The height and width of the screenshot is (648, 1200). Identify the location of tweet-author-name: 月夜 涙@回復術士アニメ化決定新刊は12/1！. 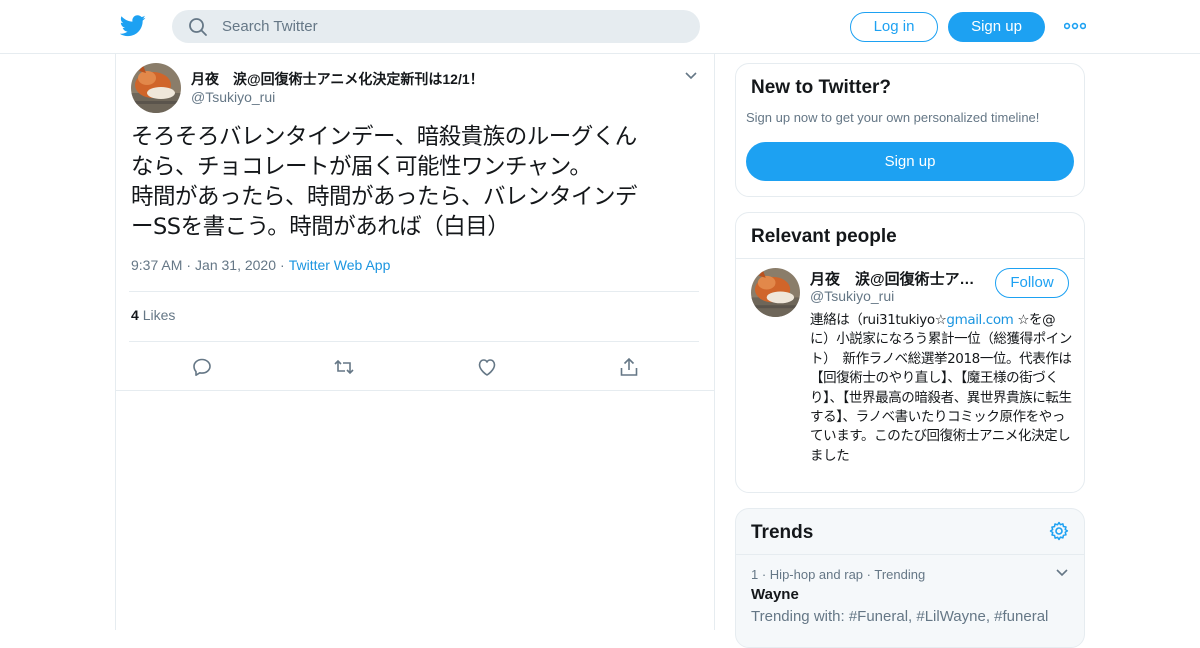
(337, 79).